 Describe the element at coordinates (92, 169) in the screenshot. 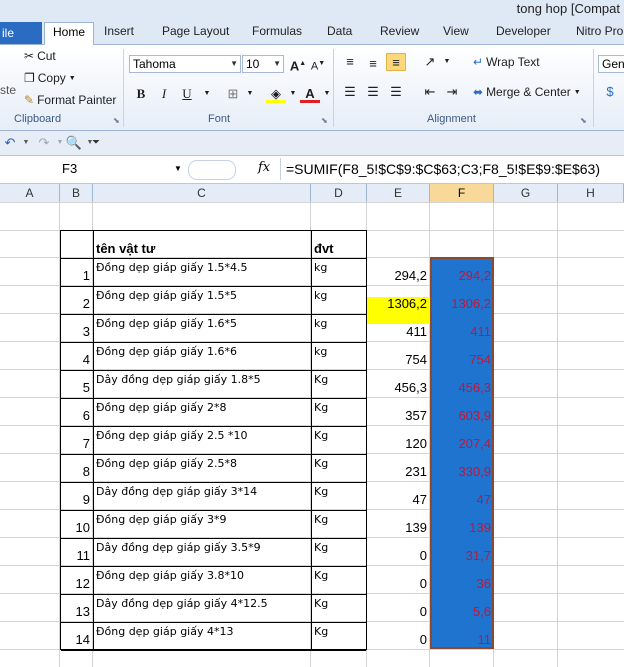

I see `name-box: F3 ▼` at that location.